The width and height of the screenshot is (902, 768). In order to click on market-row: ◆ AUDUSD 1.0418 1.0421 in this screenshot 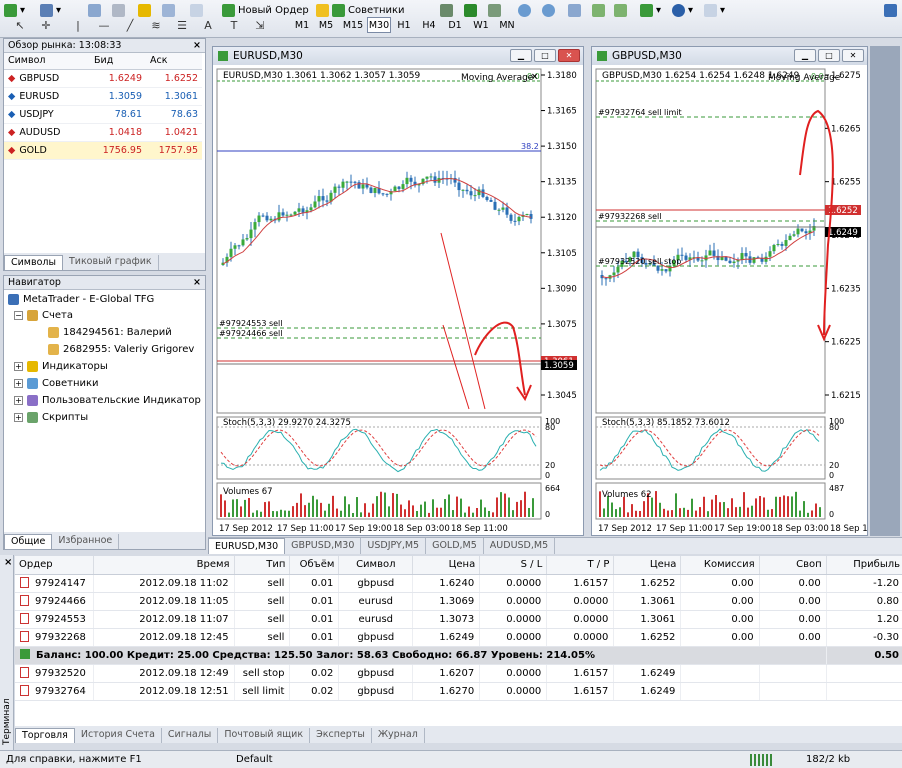, I will do `click(103, 132)`.